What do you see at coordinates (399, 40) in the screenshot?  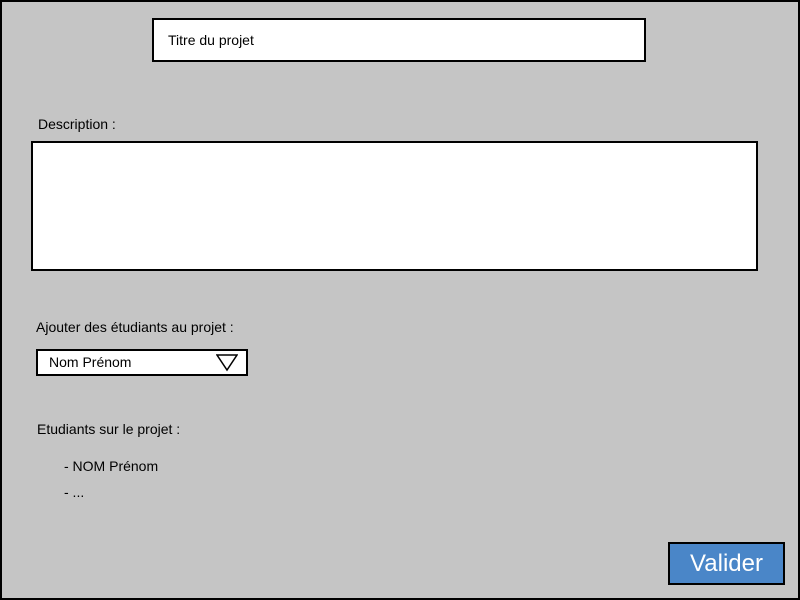 I see `project-title-input: Titre du projet` at bounding box center [399, 40].